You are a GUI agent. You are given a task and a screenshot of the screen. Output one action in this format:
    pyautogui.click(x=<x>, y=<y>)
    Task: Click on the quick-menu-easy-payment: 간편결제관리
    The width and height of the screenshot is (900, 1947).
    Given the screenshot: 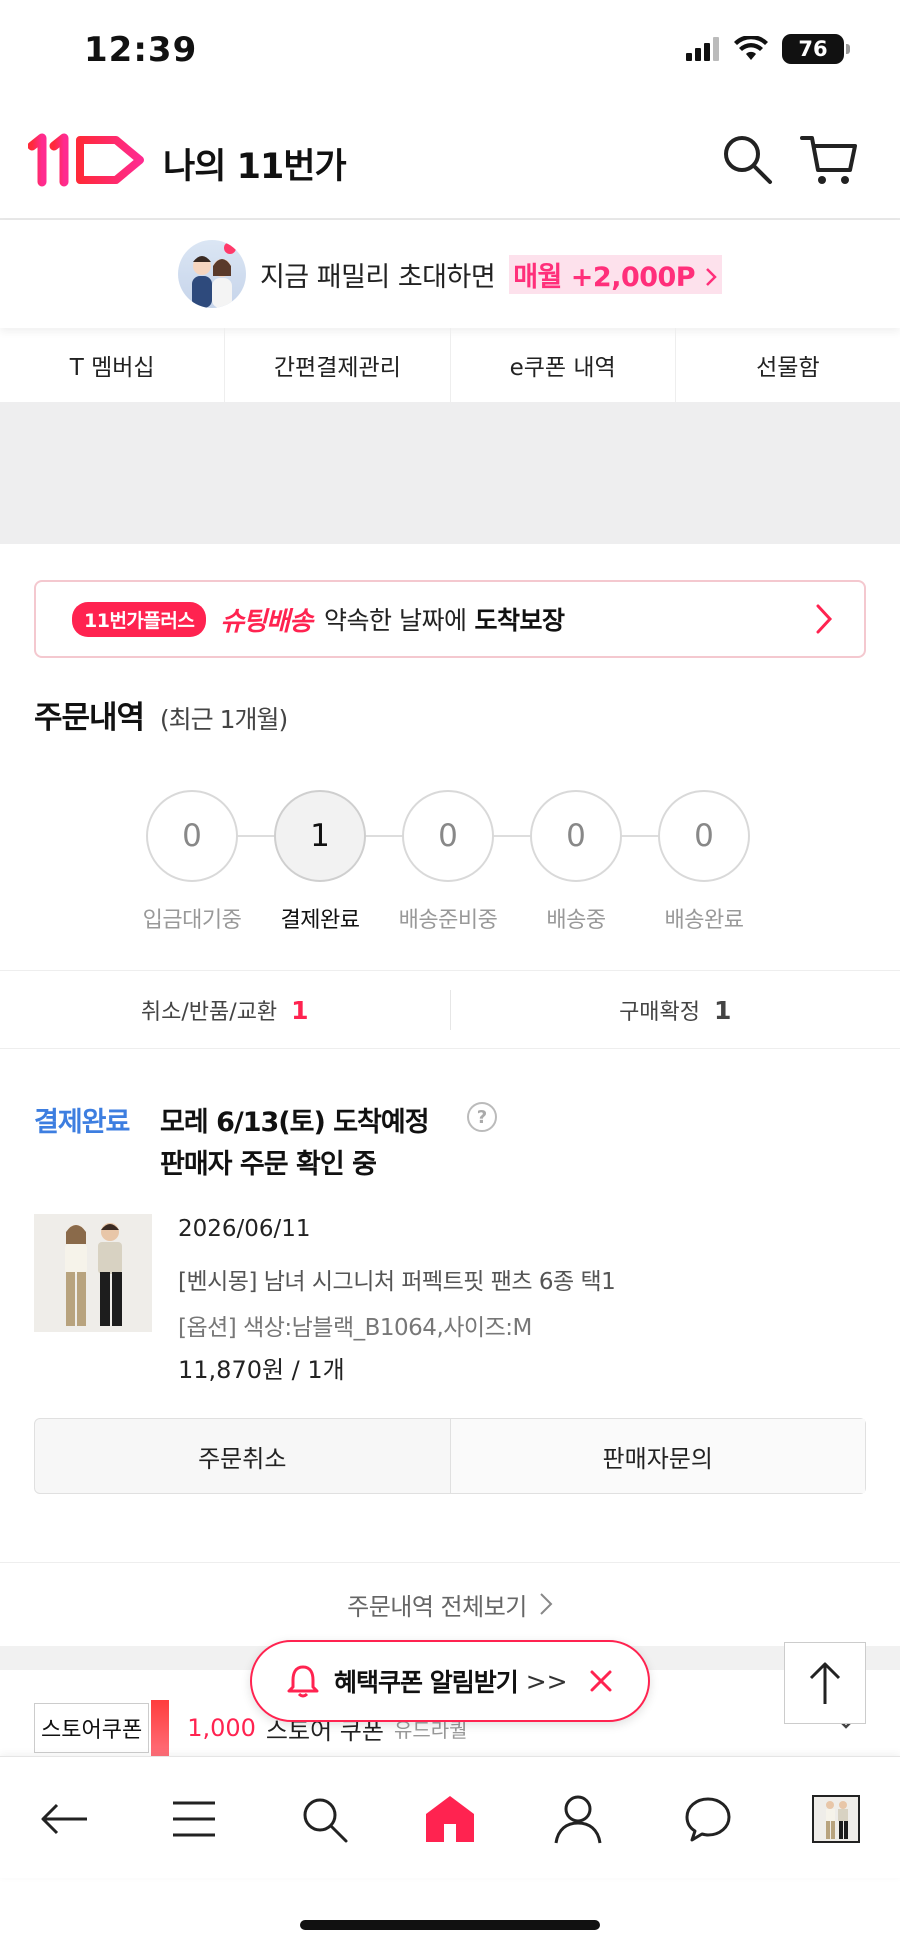 What is the action you would take?
    pyautogui.click(x=338, y=365)
    